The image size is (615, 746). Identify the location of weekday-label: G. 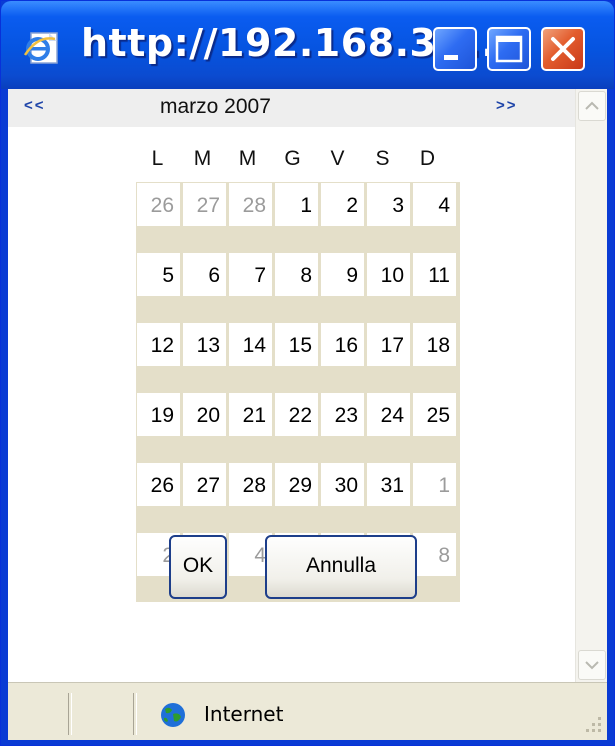
(292, 158).